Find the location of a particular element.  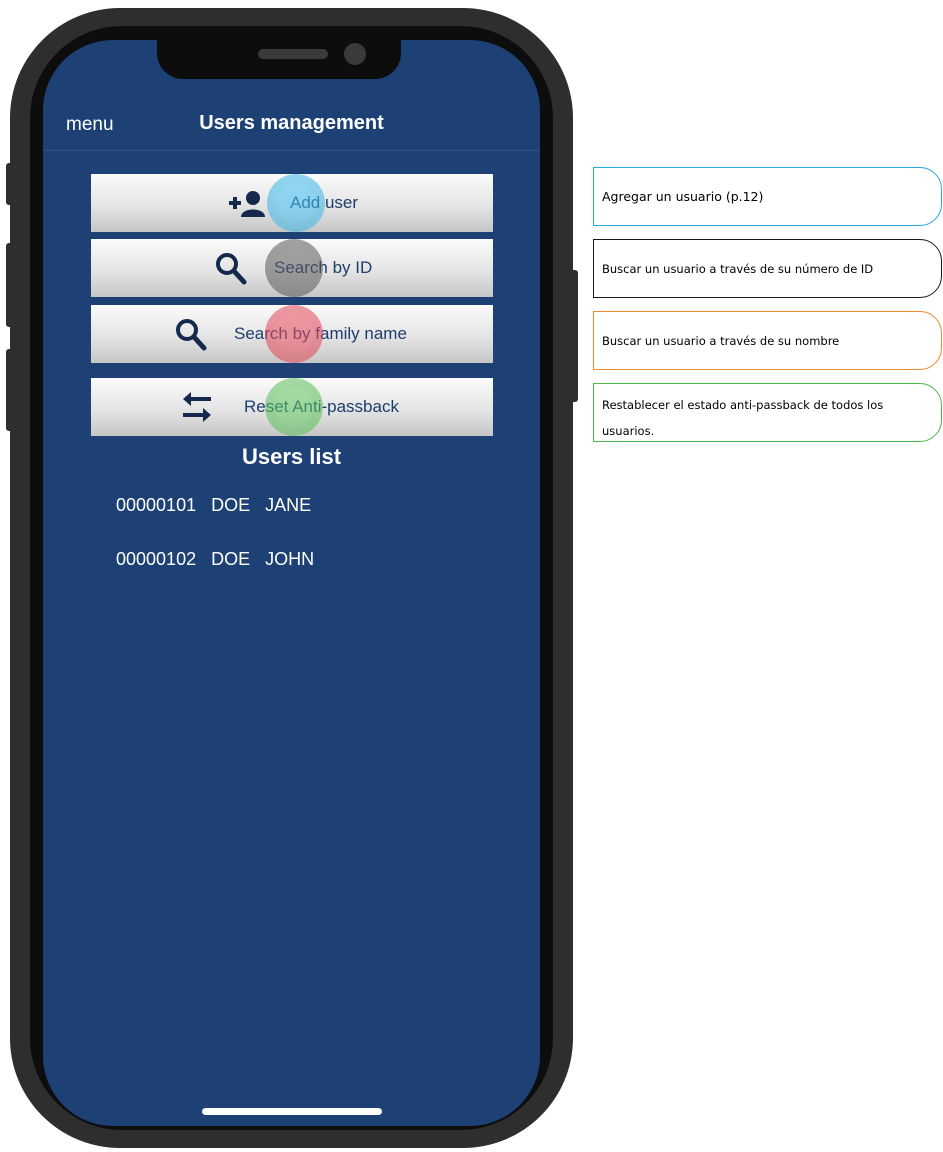

search-by-family-name-button: Search by family name is located at coordinates (292, 334).